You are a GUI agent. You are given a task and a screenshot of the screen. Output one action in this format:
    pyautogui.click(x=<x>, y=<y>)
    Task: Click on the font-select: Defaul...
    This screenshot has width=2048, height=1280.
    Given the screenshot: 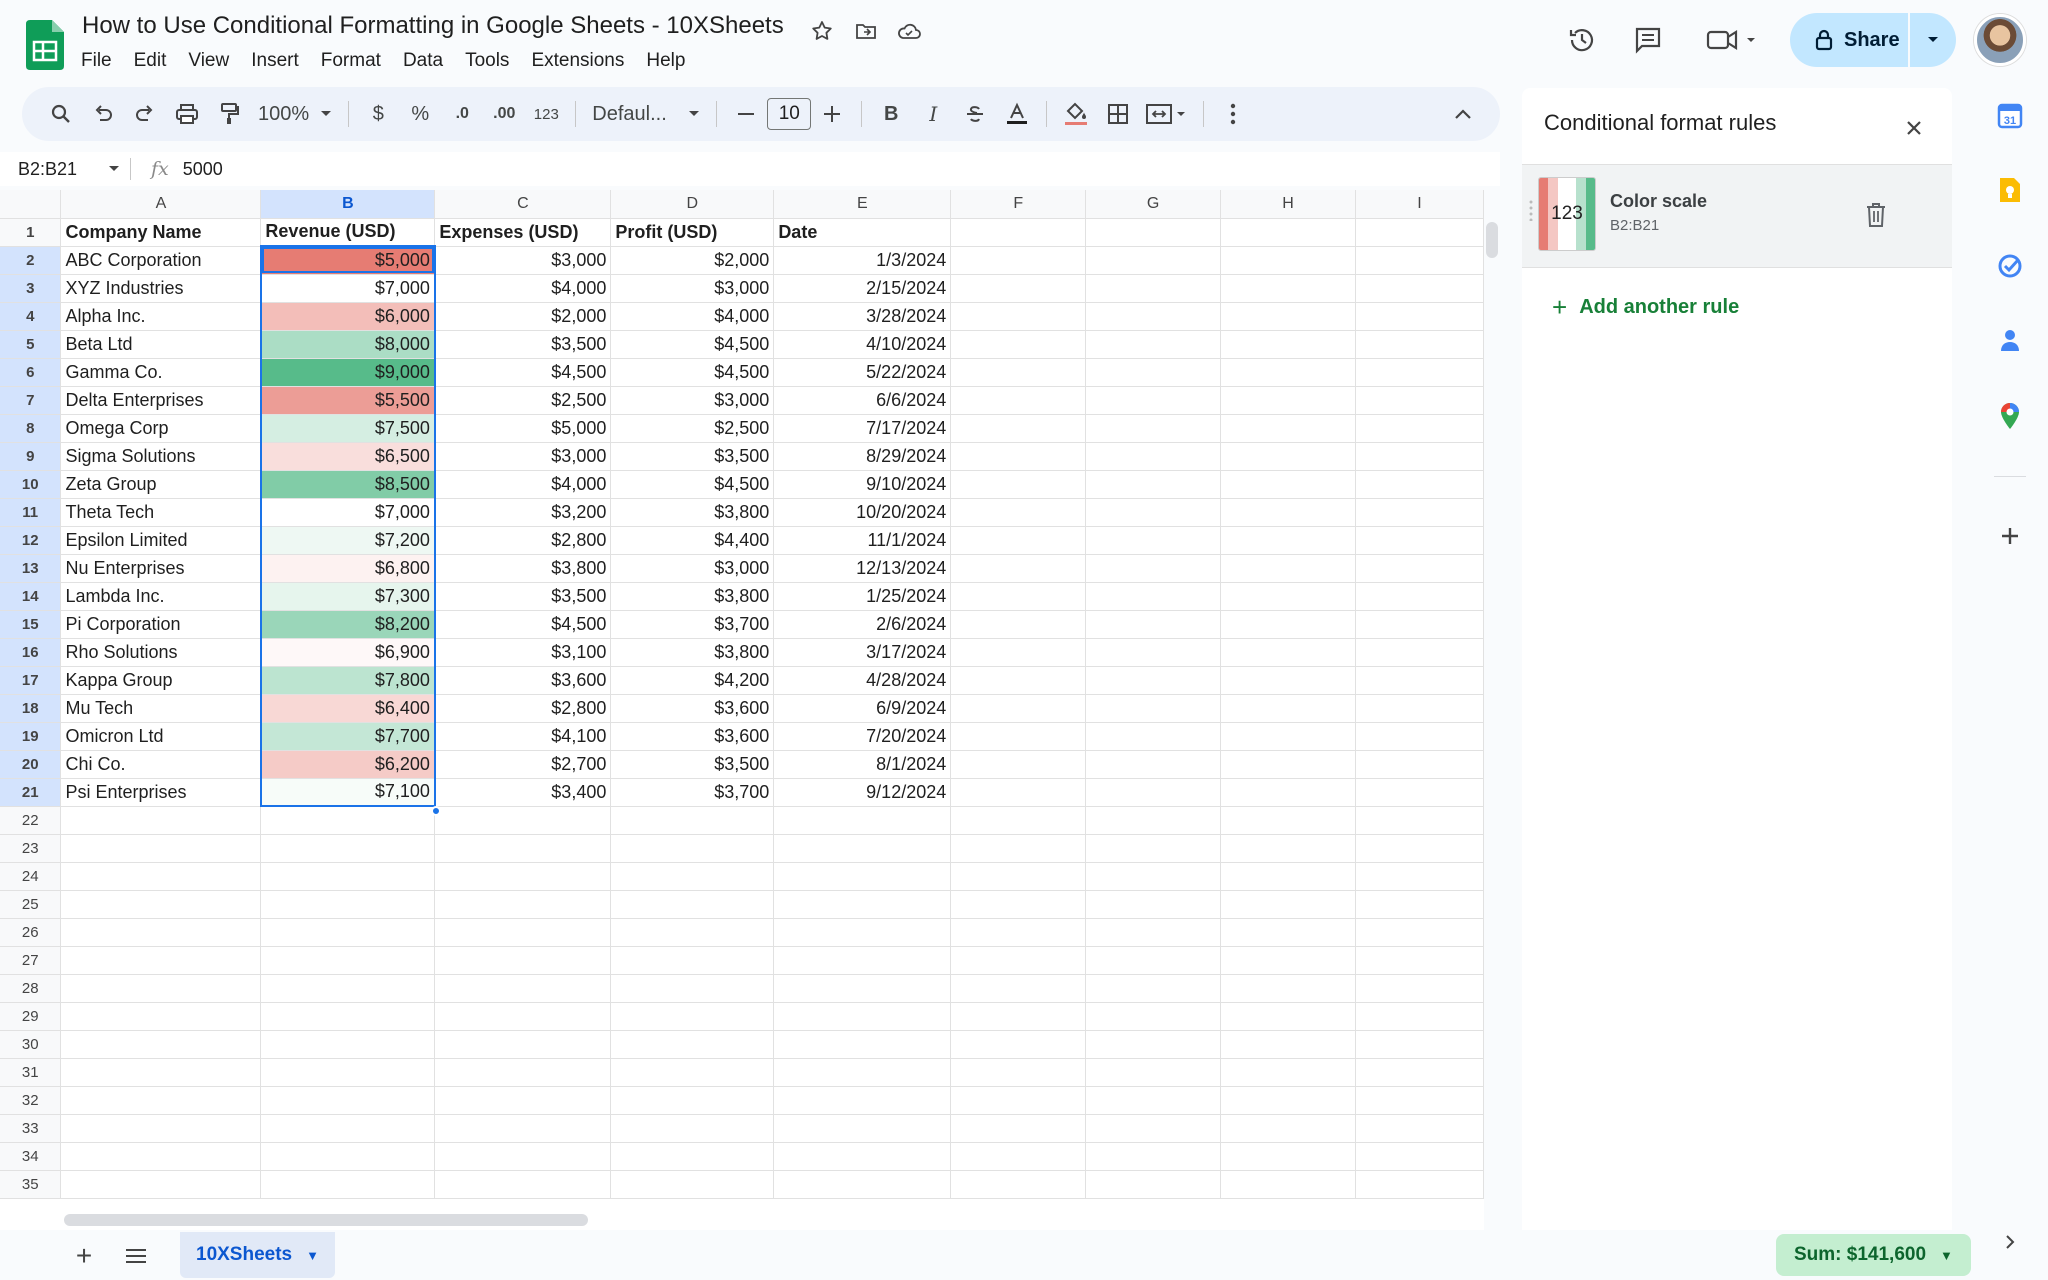 What is the action you would take?
    pyautogui.click(x=646, y=114)
    